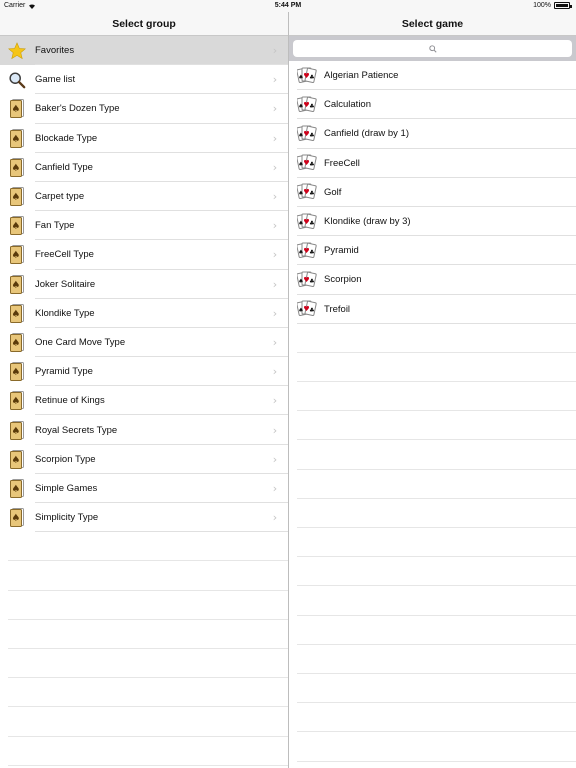  What do you see at coordinates (432, 24) in the screenshot?
I see `game-pane-title: Select game` at bounding box center [432, 24].